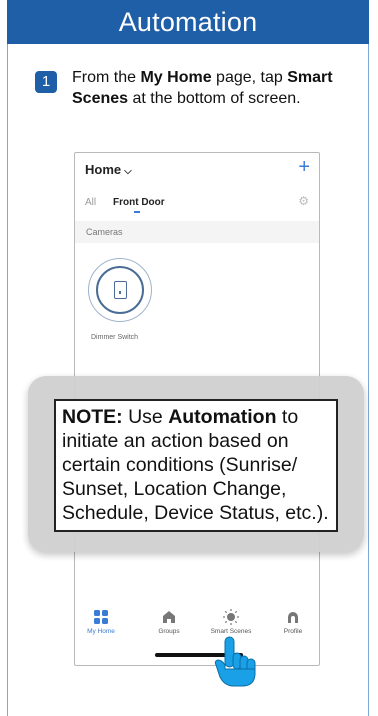 This screenshot has height=716, width=378. Describe the element at coordinates (90, 202) in the screenshot. I see `tab-all: All` at that location.